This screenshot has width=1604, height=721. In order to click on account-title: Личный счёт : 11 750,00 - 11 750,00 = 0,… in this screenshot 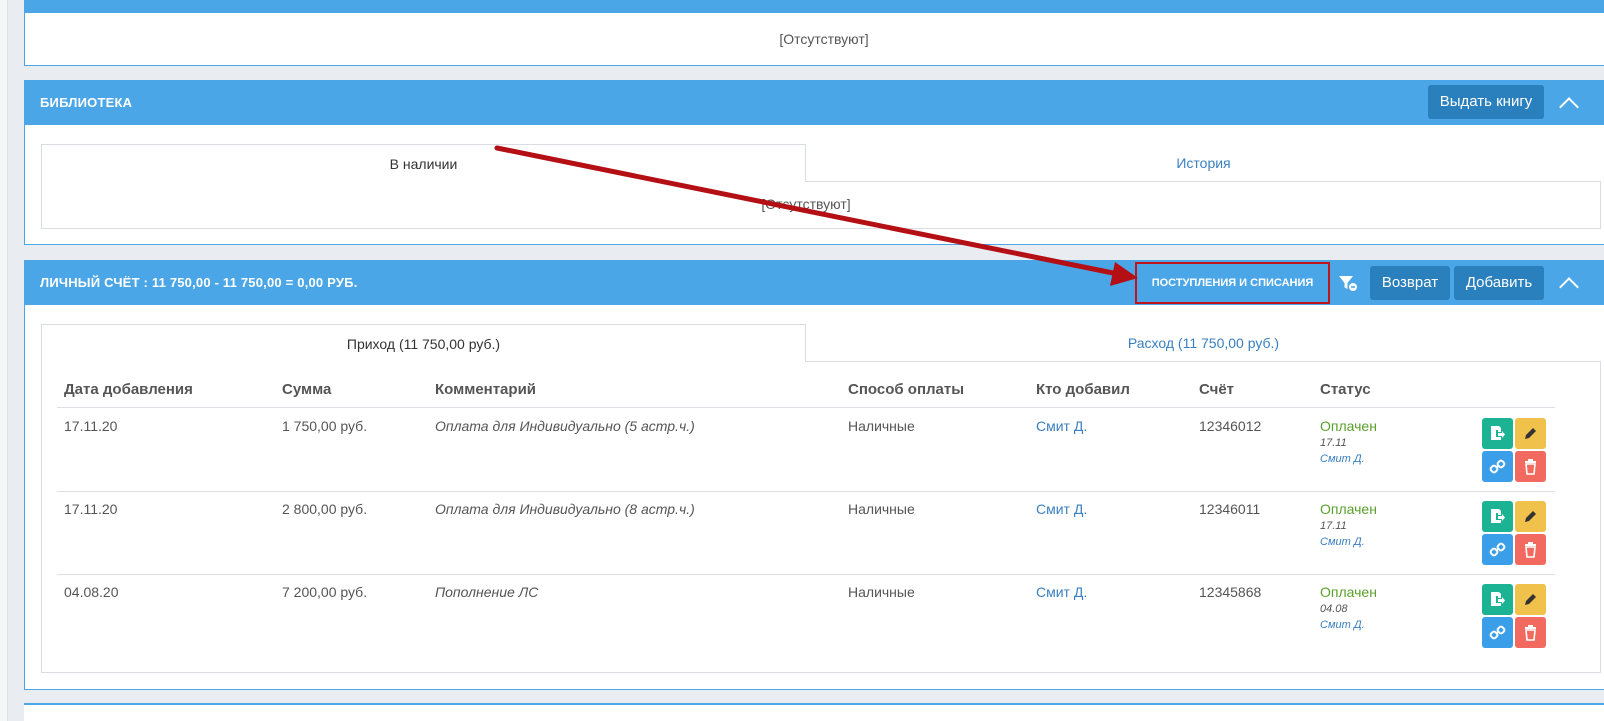, I will do `click(199, 282)`.